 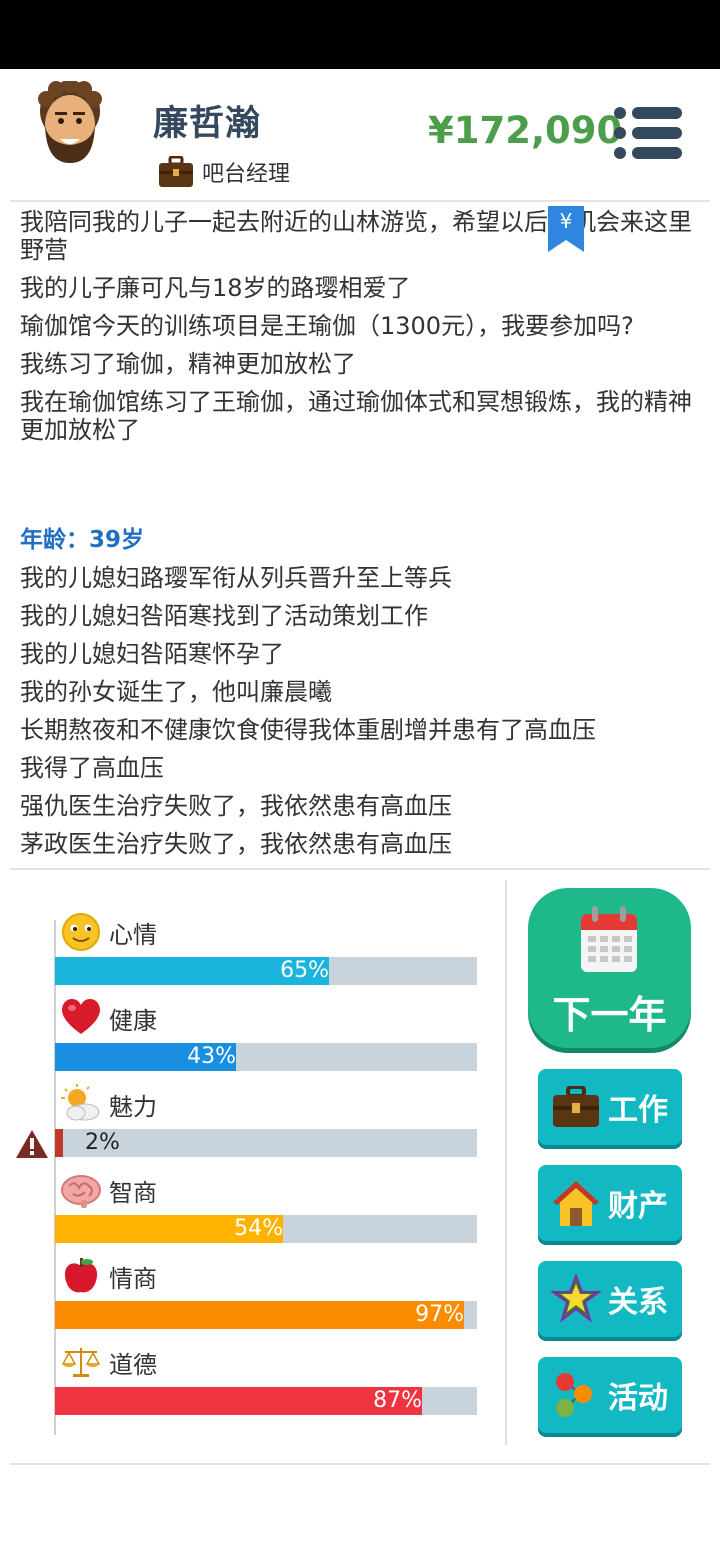 I want to click on panel-divider, so click(x=506, y=1162).